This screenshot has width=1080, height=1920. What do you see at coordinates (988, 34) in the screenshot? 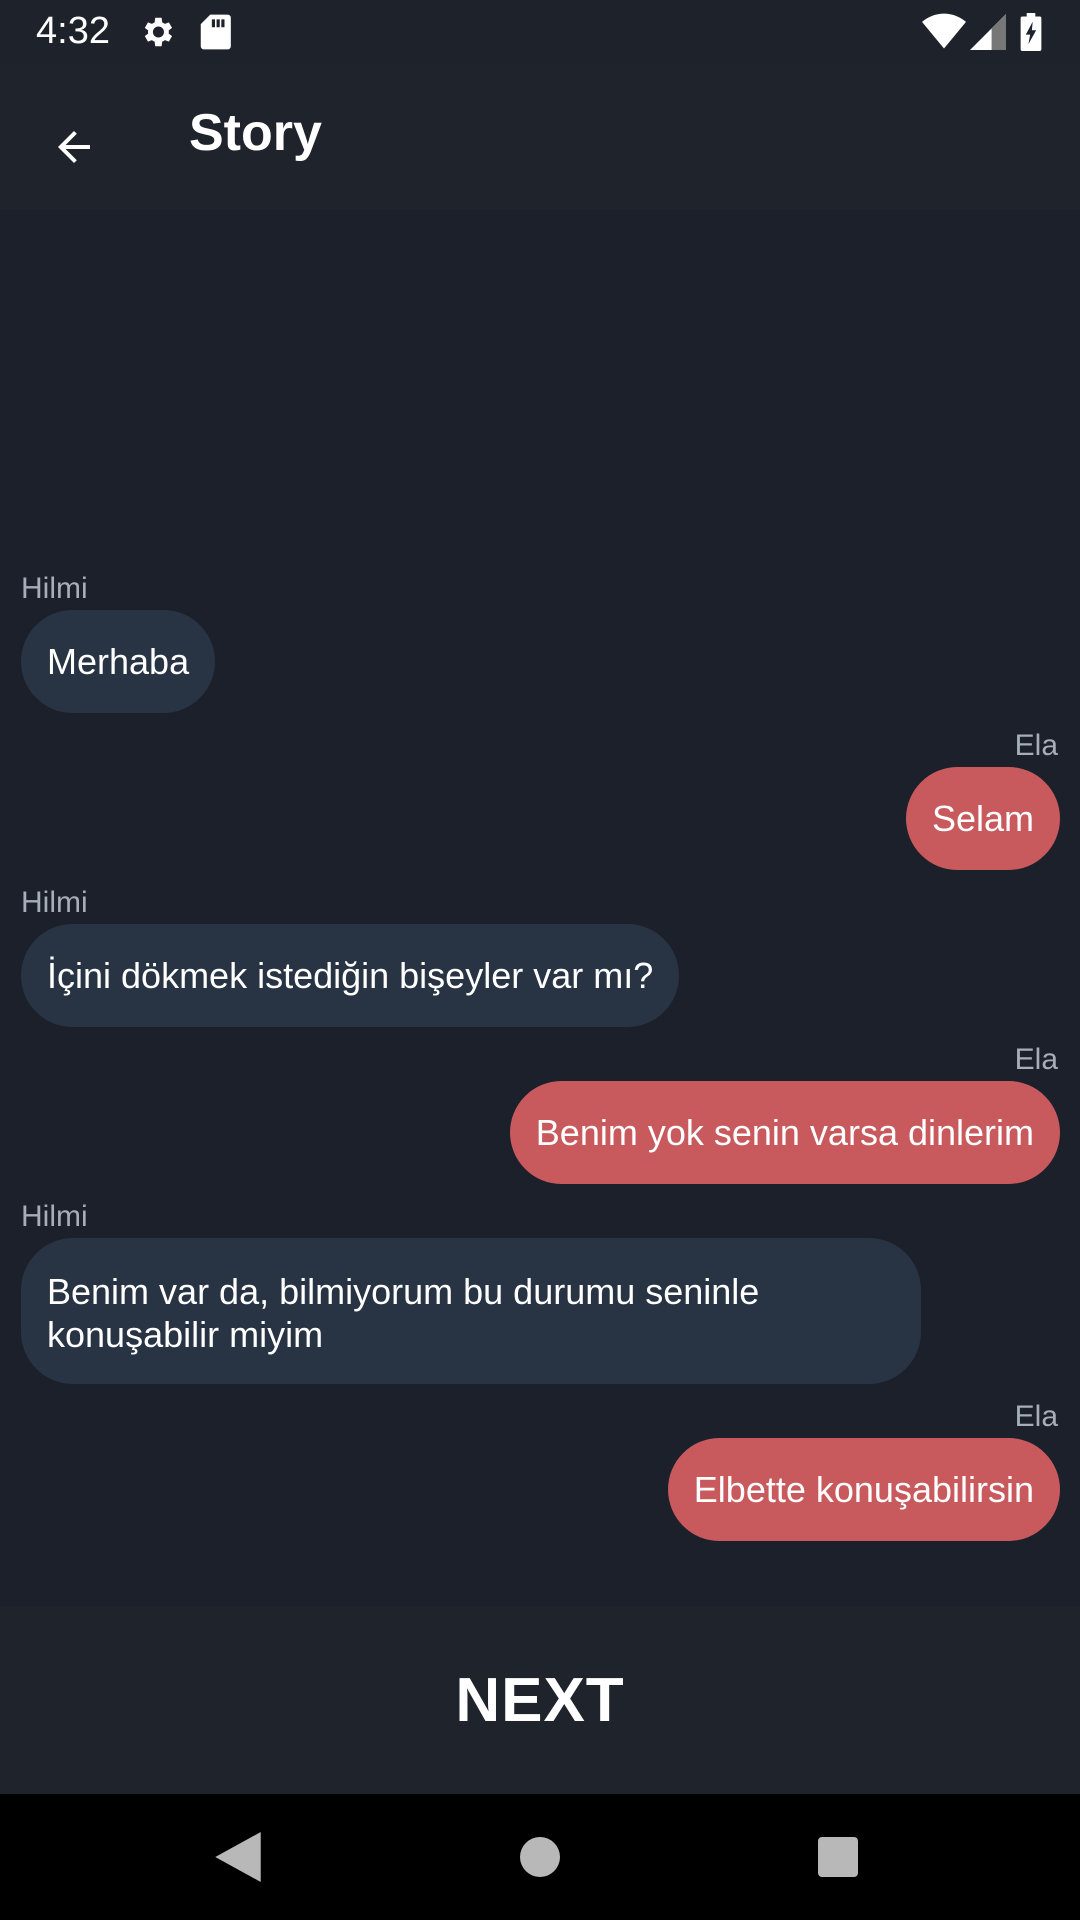
I see `signal-icon` at bounding box center [988, 34].